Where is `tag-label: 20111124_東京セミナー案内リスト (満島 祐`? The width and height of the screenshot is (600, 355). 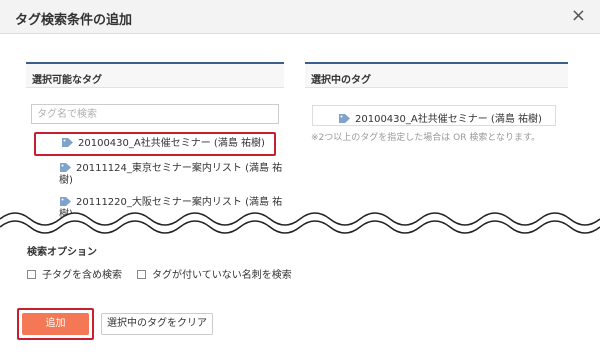 tag-label: 20111124_東京セミナー案内リスト (満島 祐 is located at coordinates (179, 168).